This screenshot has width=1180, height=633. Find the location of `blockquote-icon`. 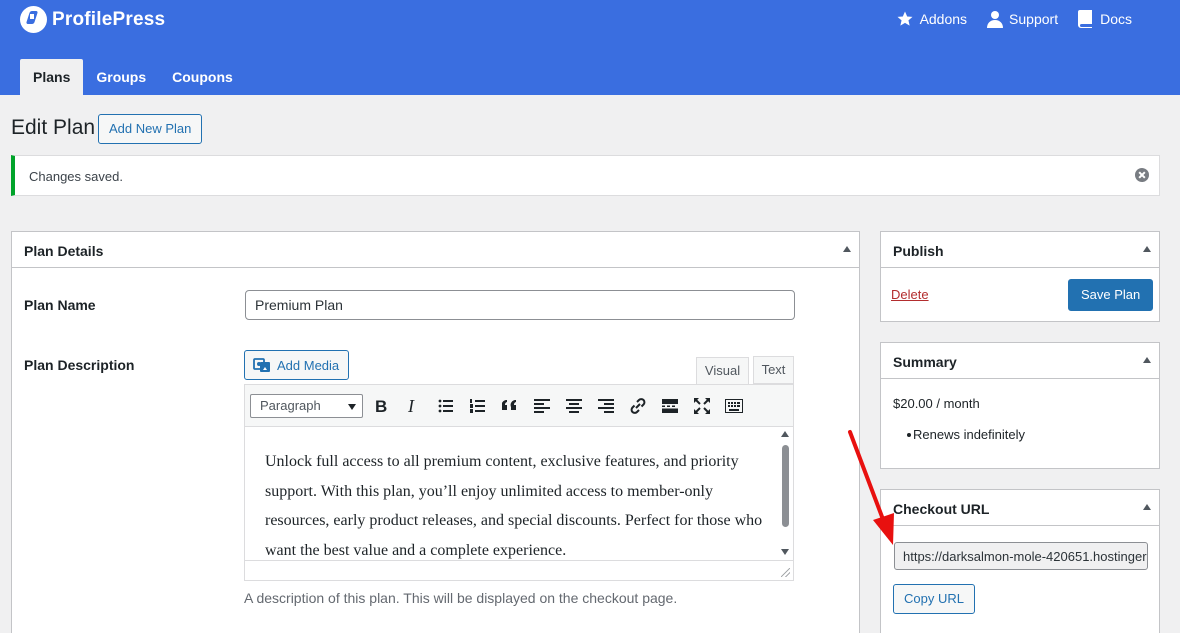

blockquote-icon is located at coordinates (510, 406).